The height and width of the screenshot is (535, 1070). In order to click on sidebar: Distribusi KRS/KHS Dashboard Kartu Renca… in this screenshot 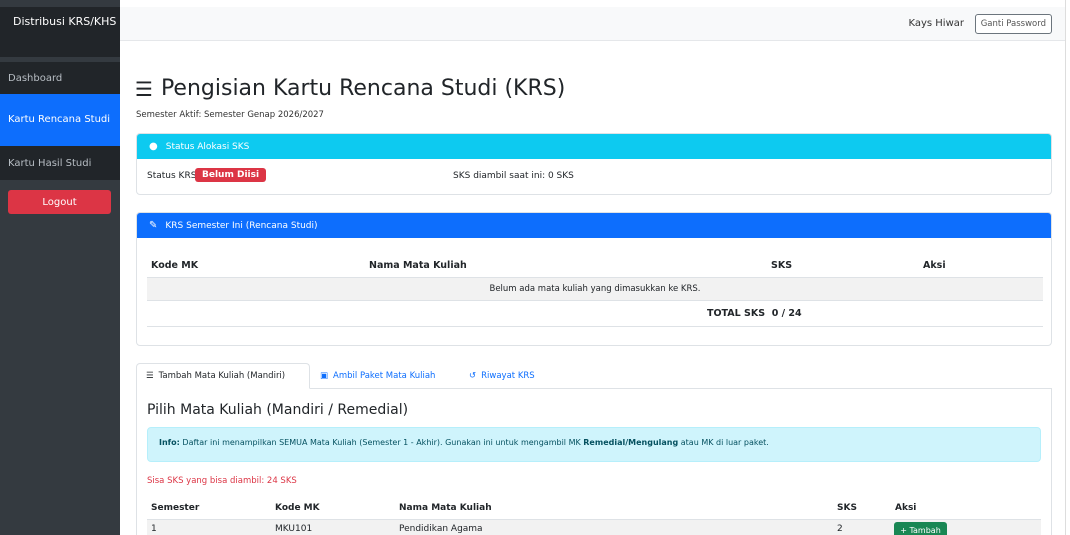, I will do `click(60, 267)`.